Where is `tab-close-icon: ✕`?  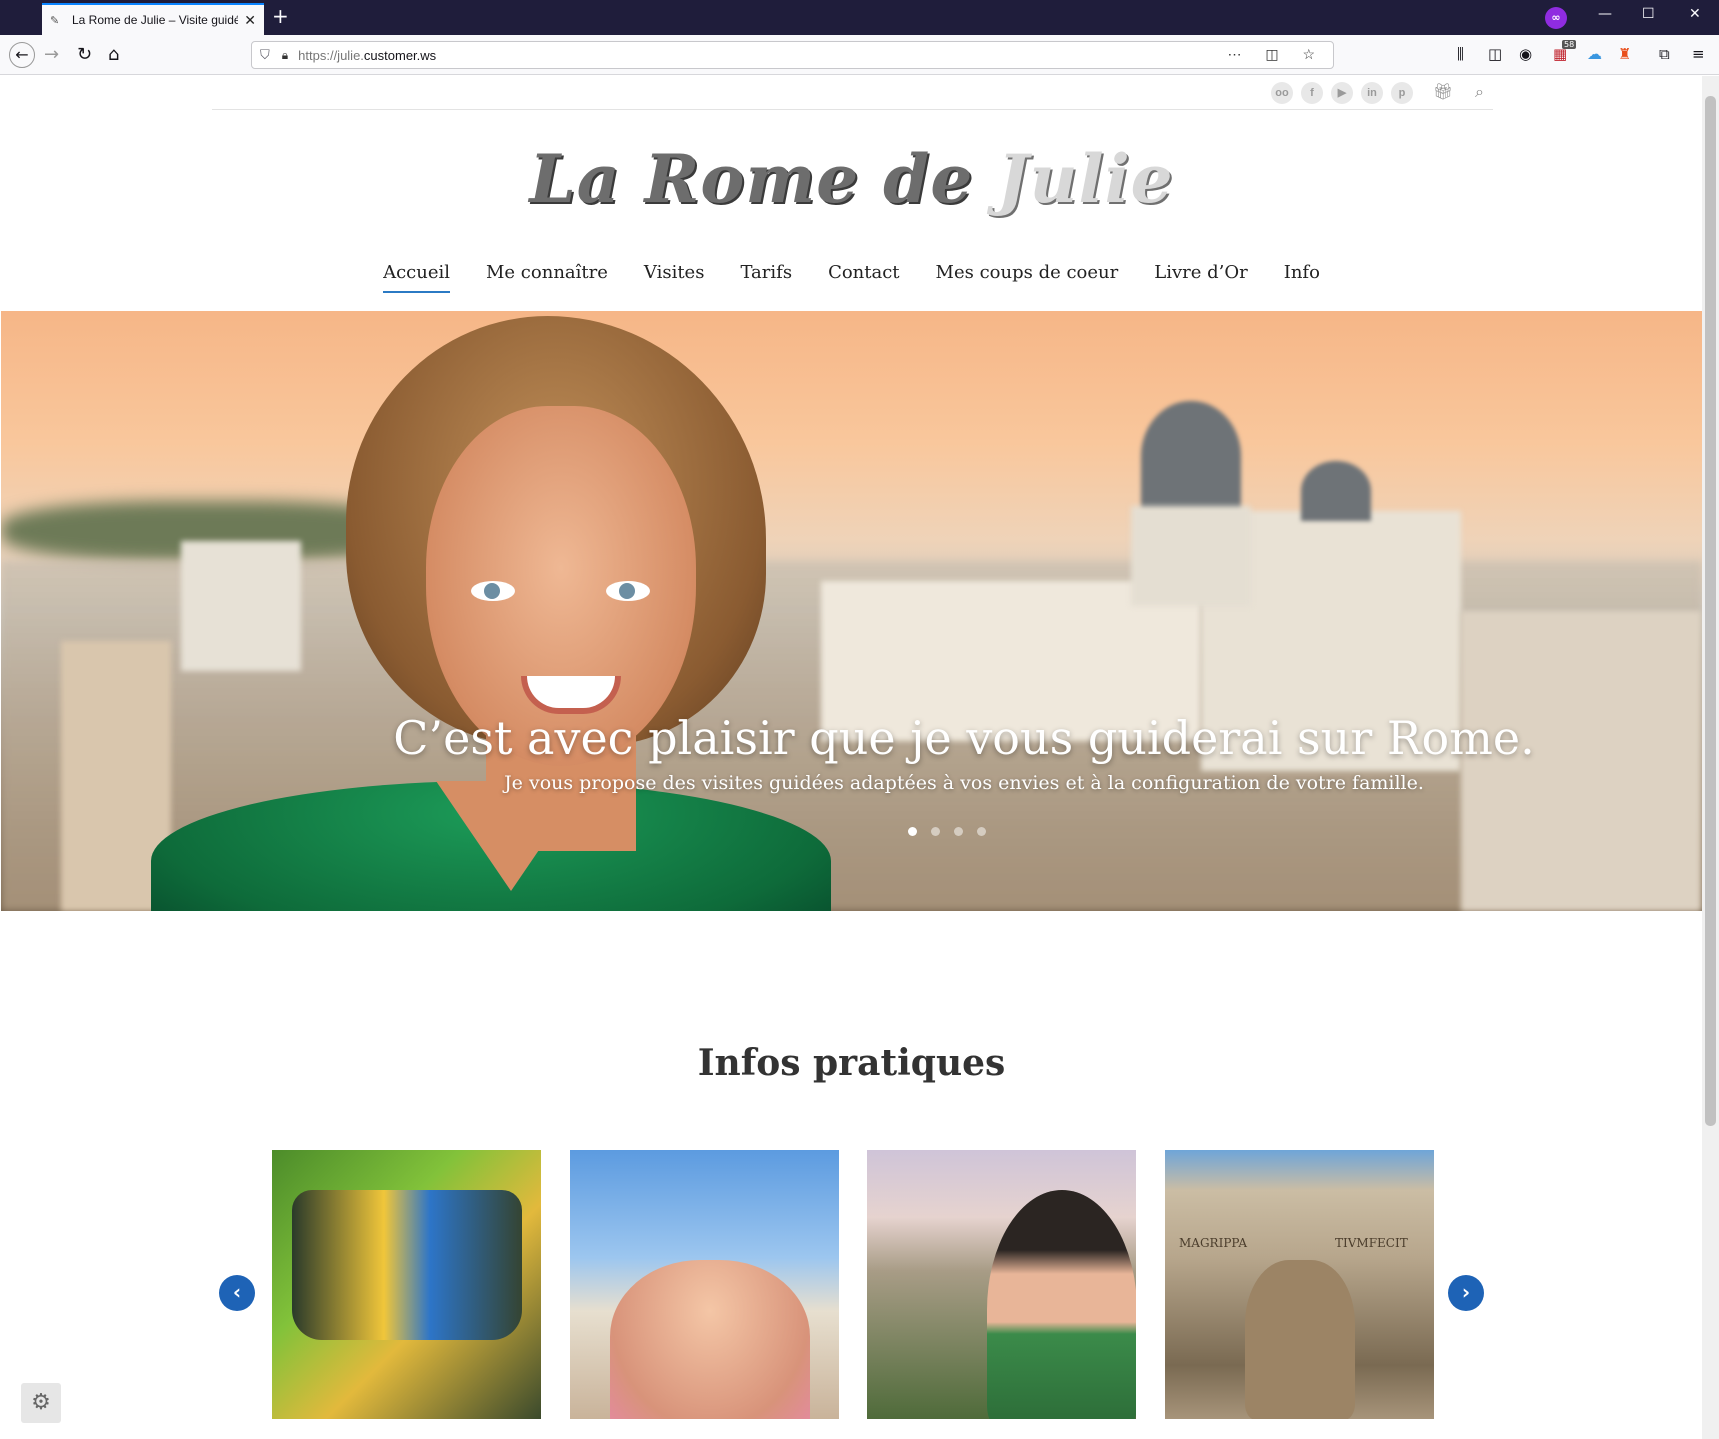 tab-close-icon: ✕ is located at coordinates (250, 20).